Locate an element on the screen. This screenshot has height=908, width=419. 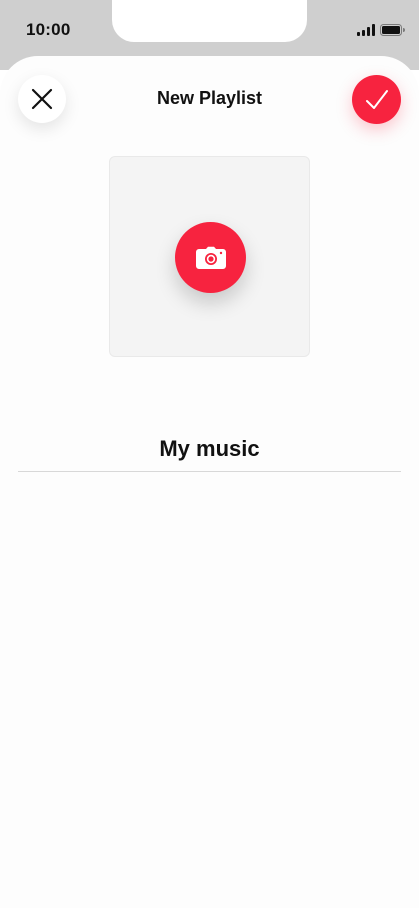
checkmark-icon is located at coordinates (376, 99).